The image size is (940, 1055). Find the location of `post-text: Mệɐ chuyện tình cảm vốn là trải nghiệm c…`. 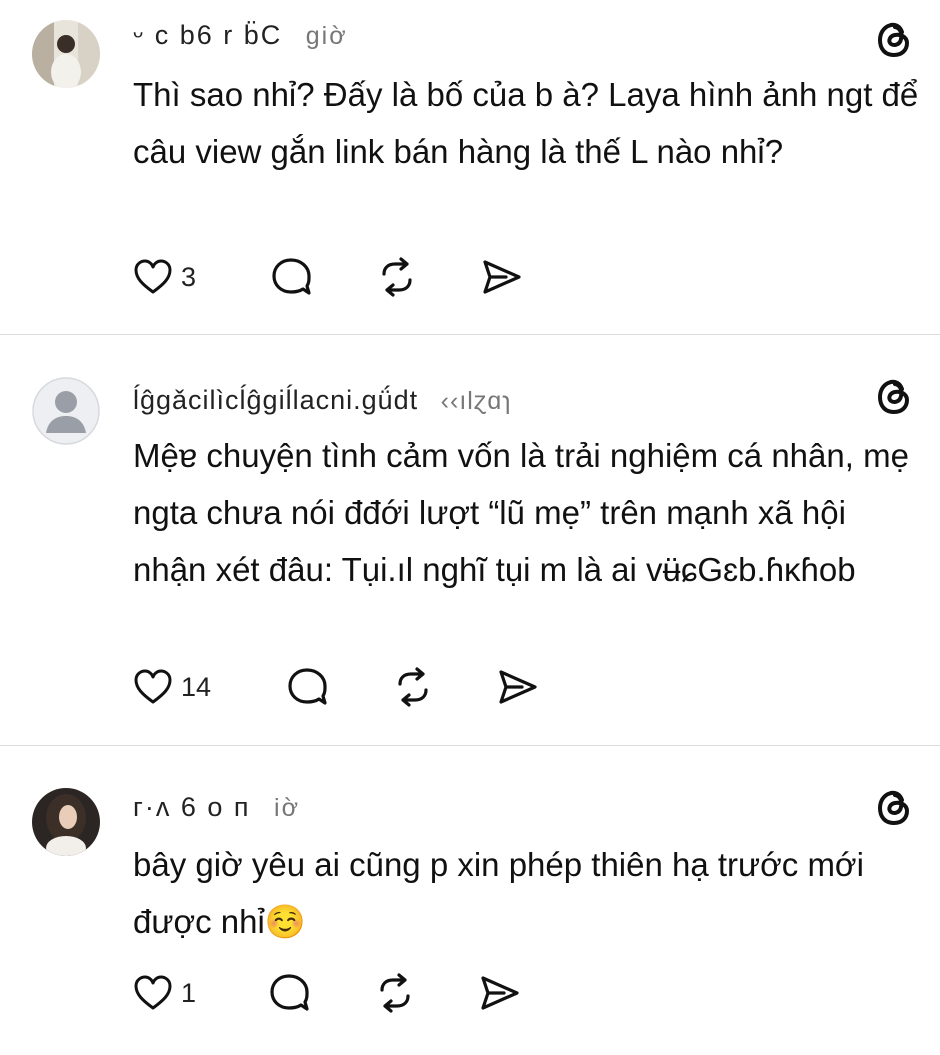

post-text: Mệɐ chuyện tình cảm vốn là trải nghiệm c… is located at coordinates (521, 512).